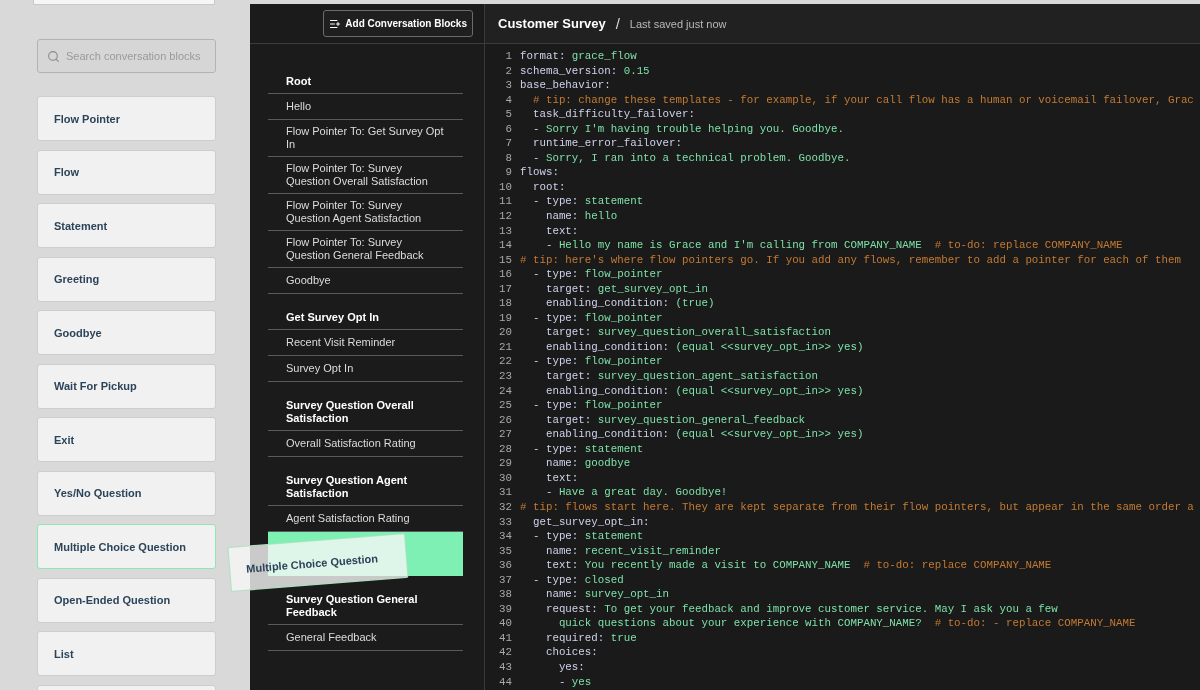 Image resolution: width=1200 pixels, height=690 pixels. What do you see at coordinates (632, 551) in the screenshot?
I see `code-line: name: recent_visit_reminder` at bounding box center [632, 551].